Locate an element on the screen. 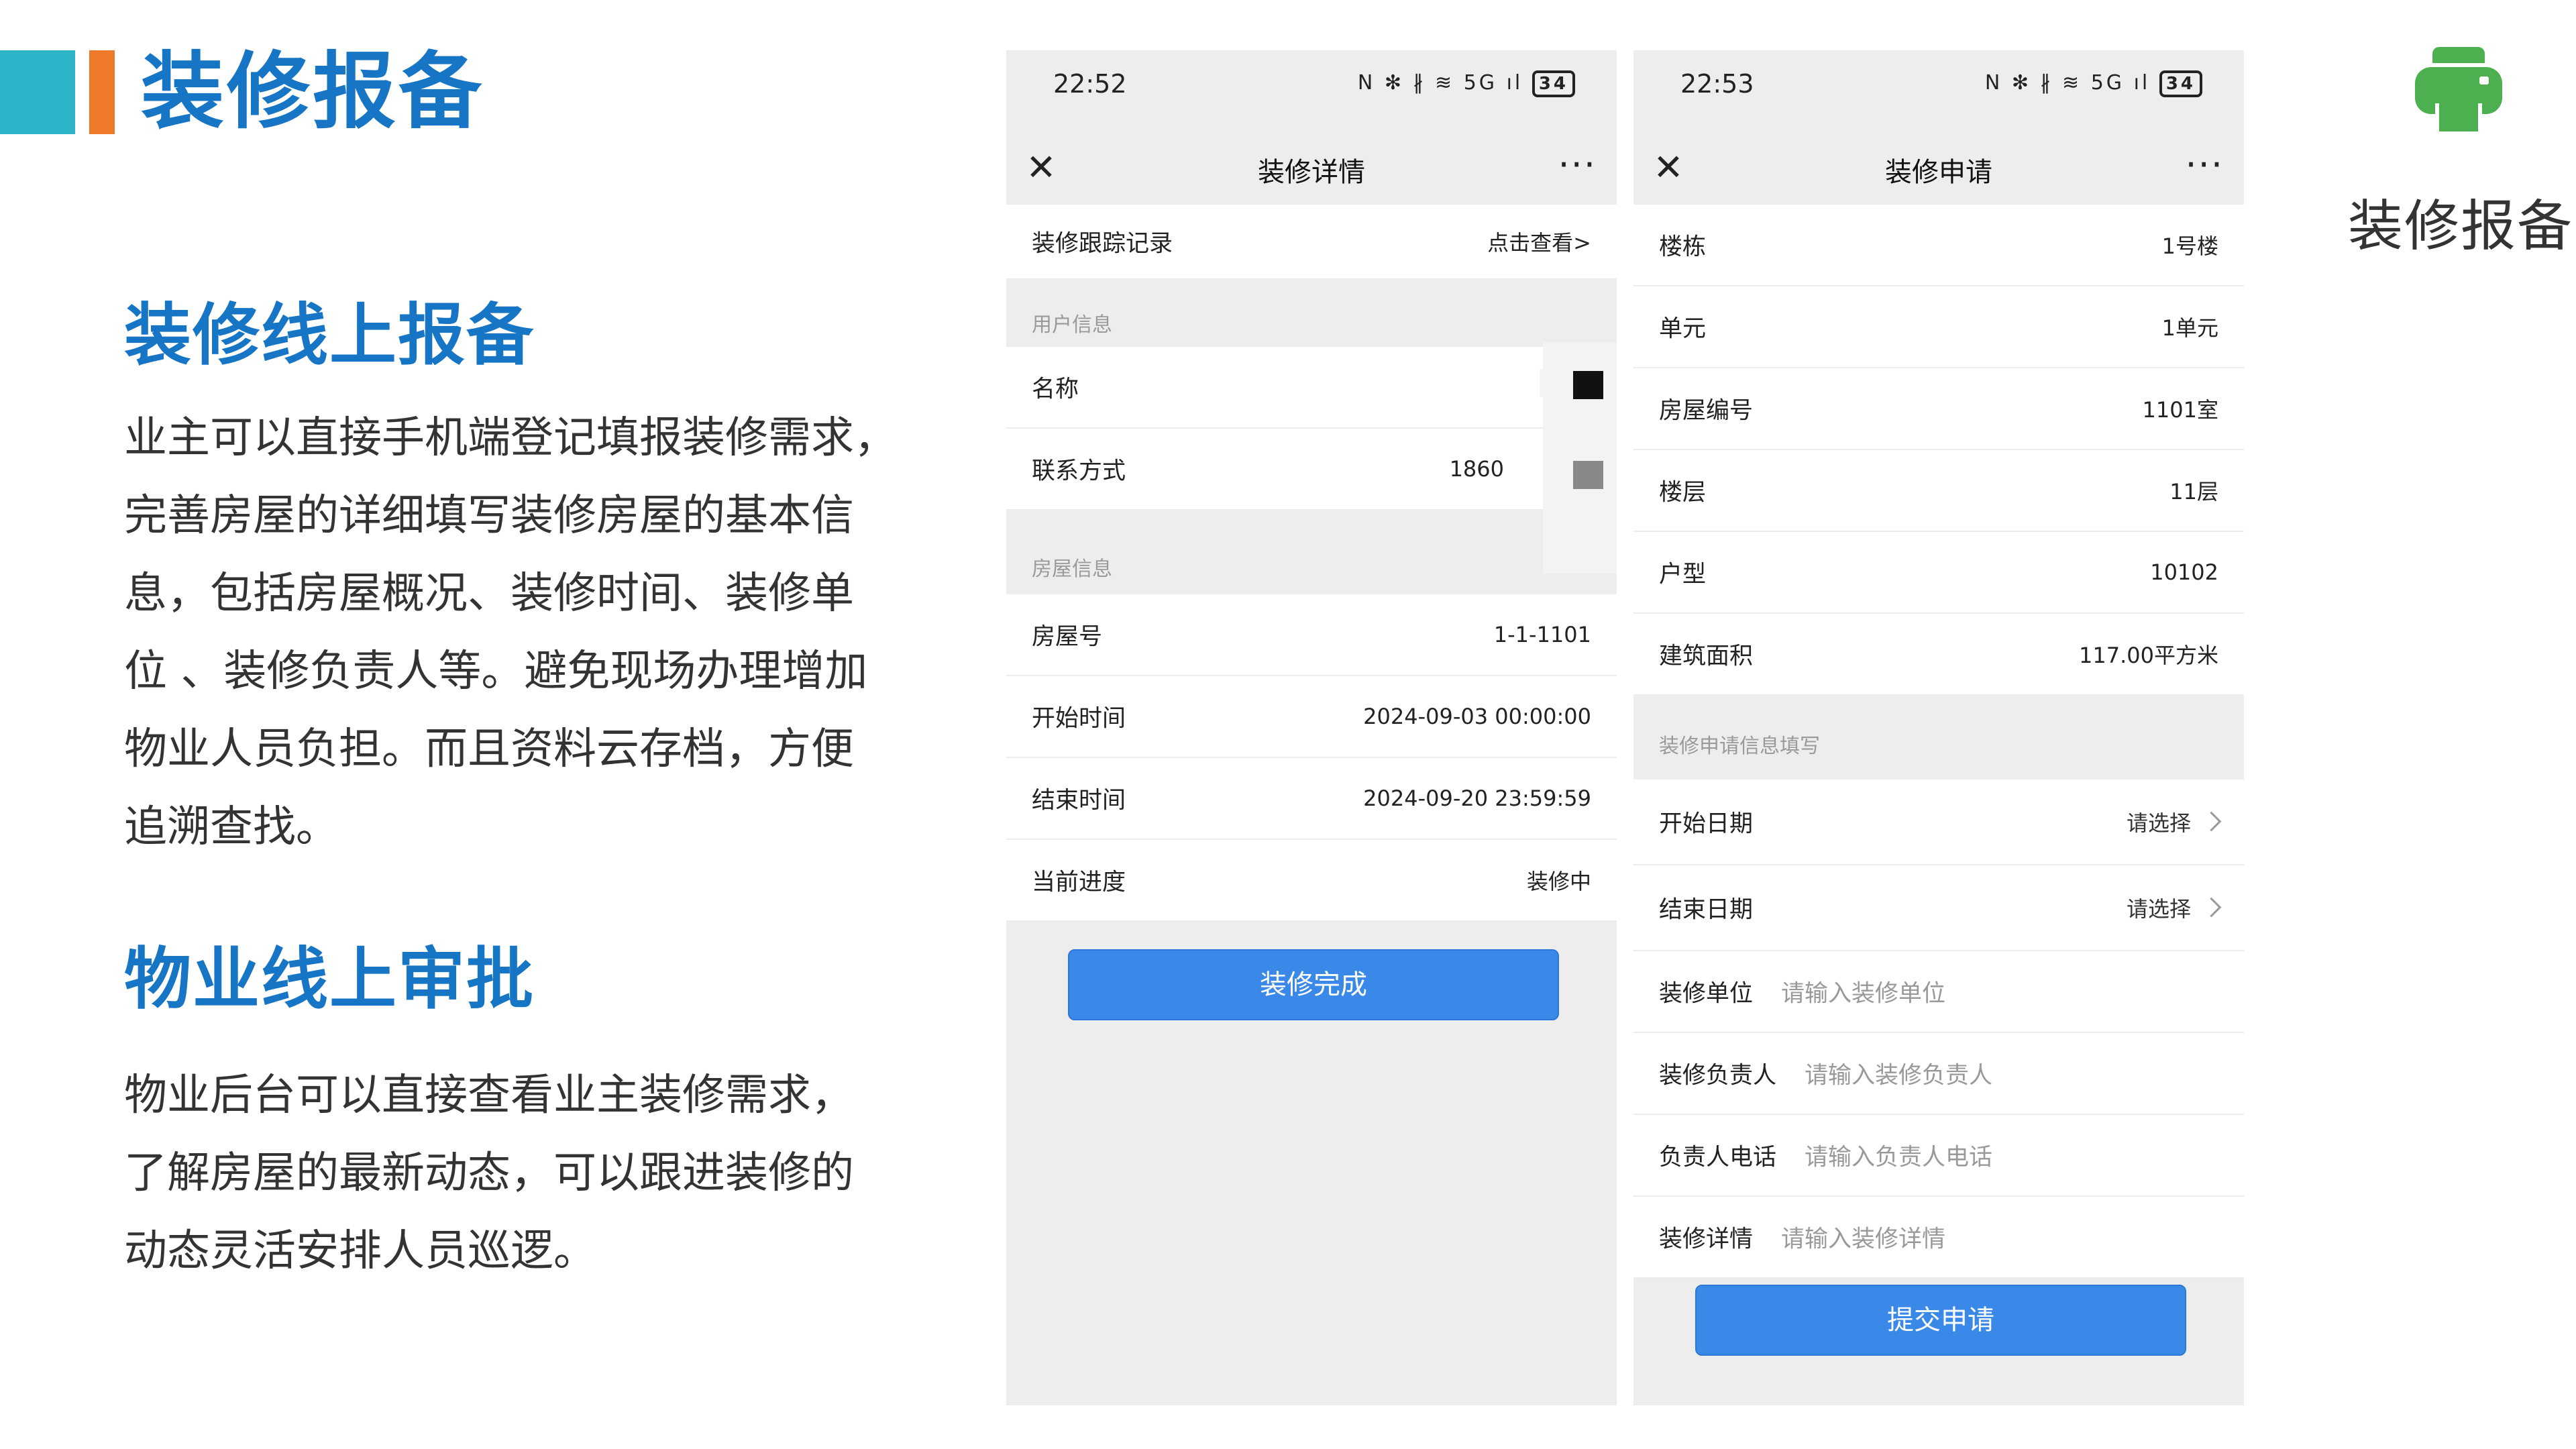 Image resolution: width=2576 pixels, height=1449 pixels. row-label: 联系方式 is located at coordinates (1079, 471).